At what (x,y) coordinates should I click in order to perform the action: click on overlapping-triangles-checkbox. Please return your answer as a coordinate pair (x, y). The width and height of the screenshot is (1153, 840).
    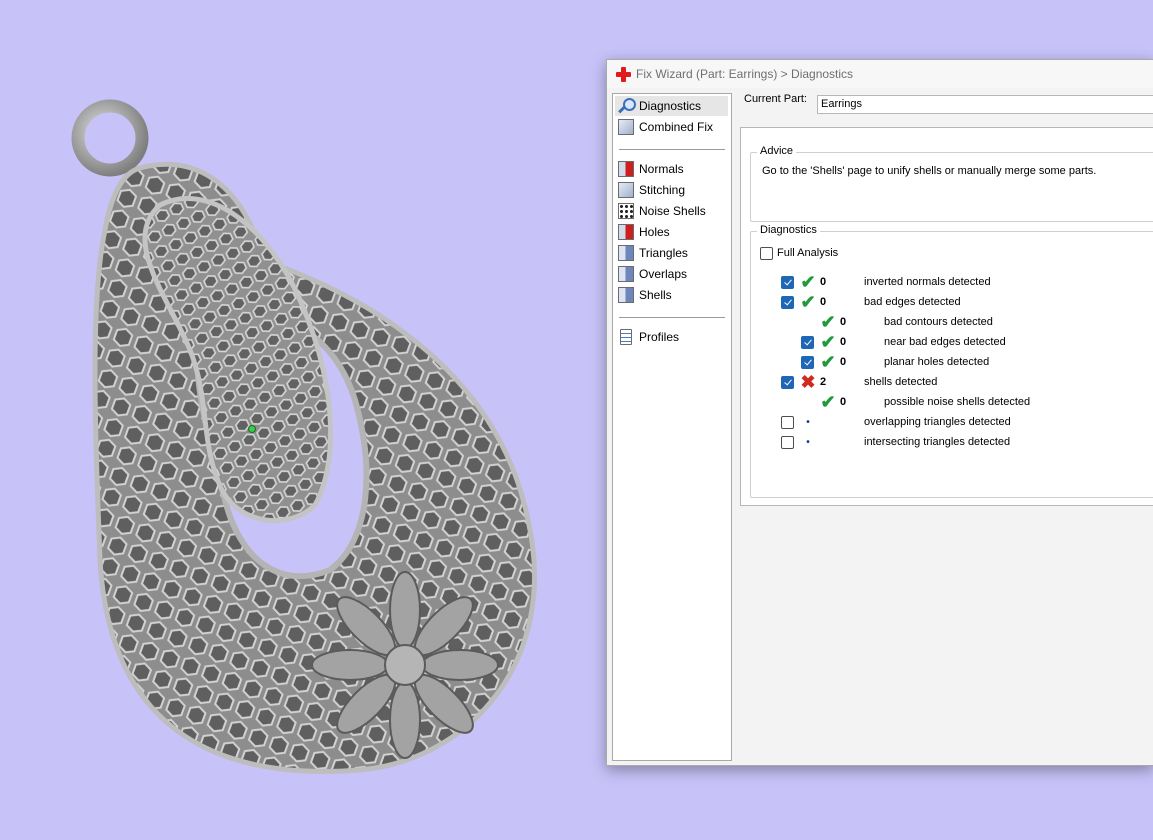
    Looking at the image, I should click on (787, 422).